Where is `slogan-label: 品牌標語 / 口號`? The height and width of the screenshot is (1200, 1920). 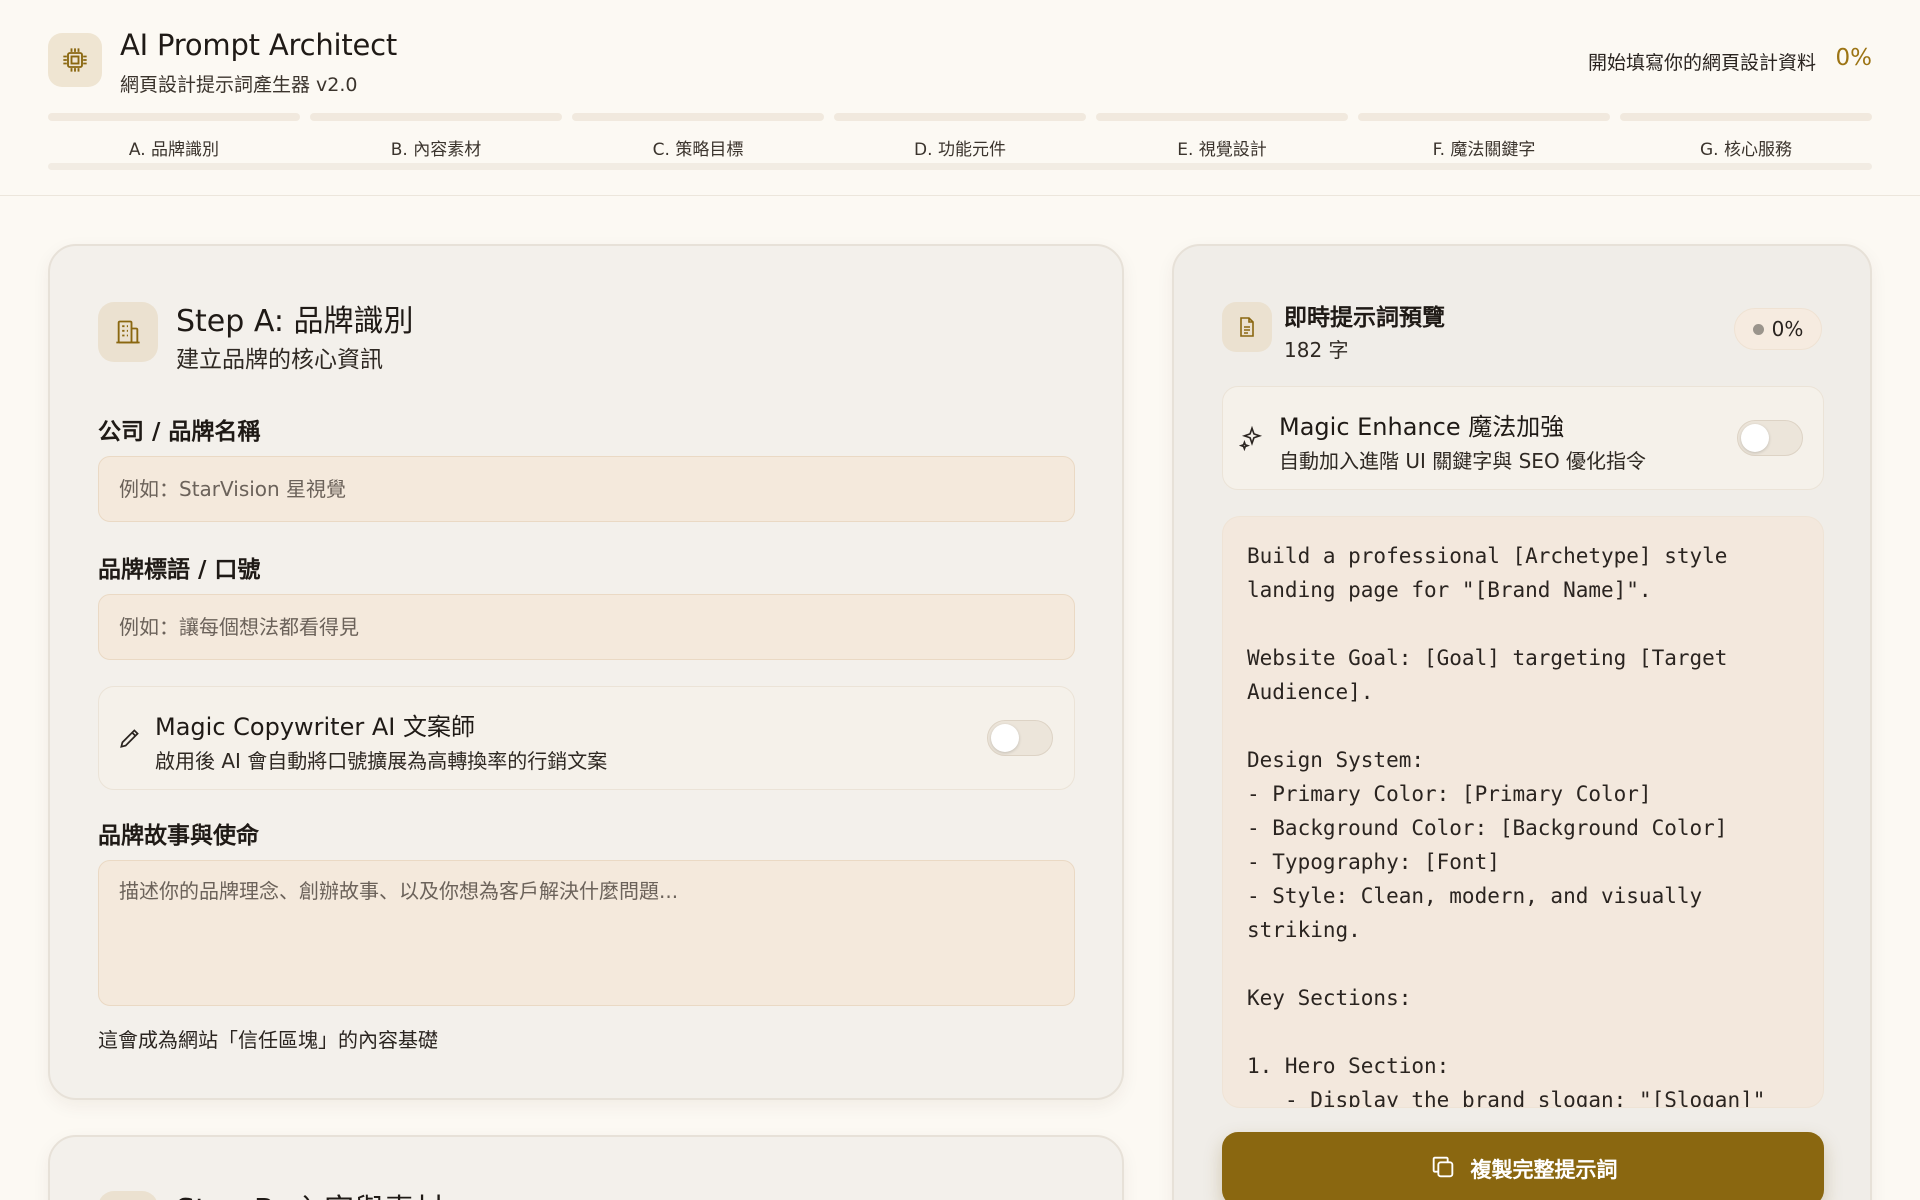 slogan-label: 品牌標語 / 口號 is located at coordinates (179, 570).